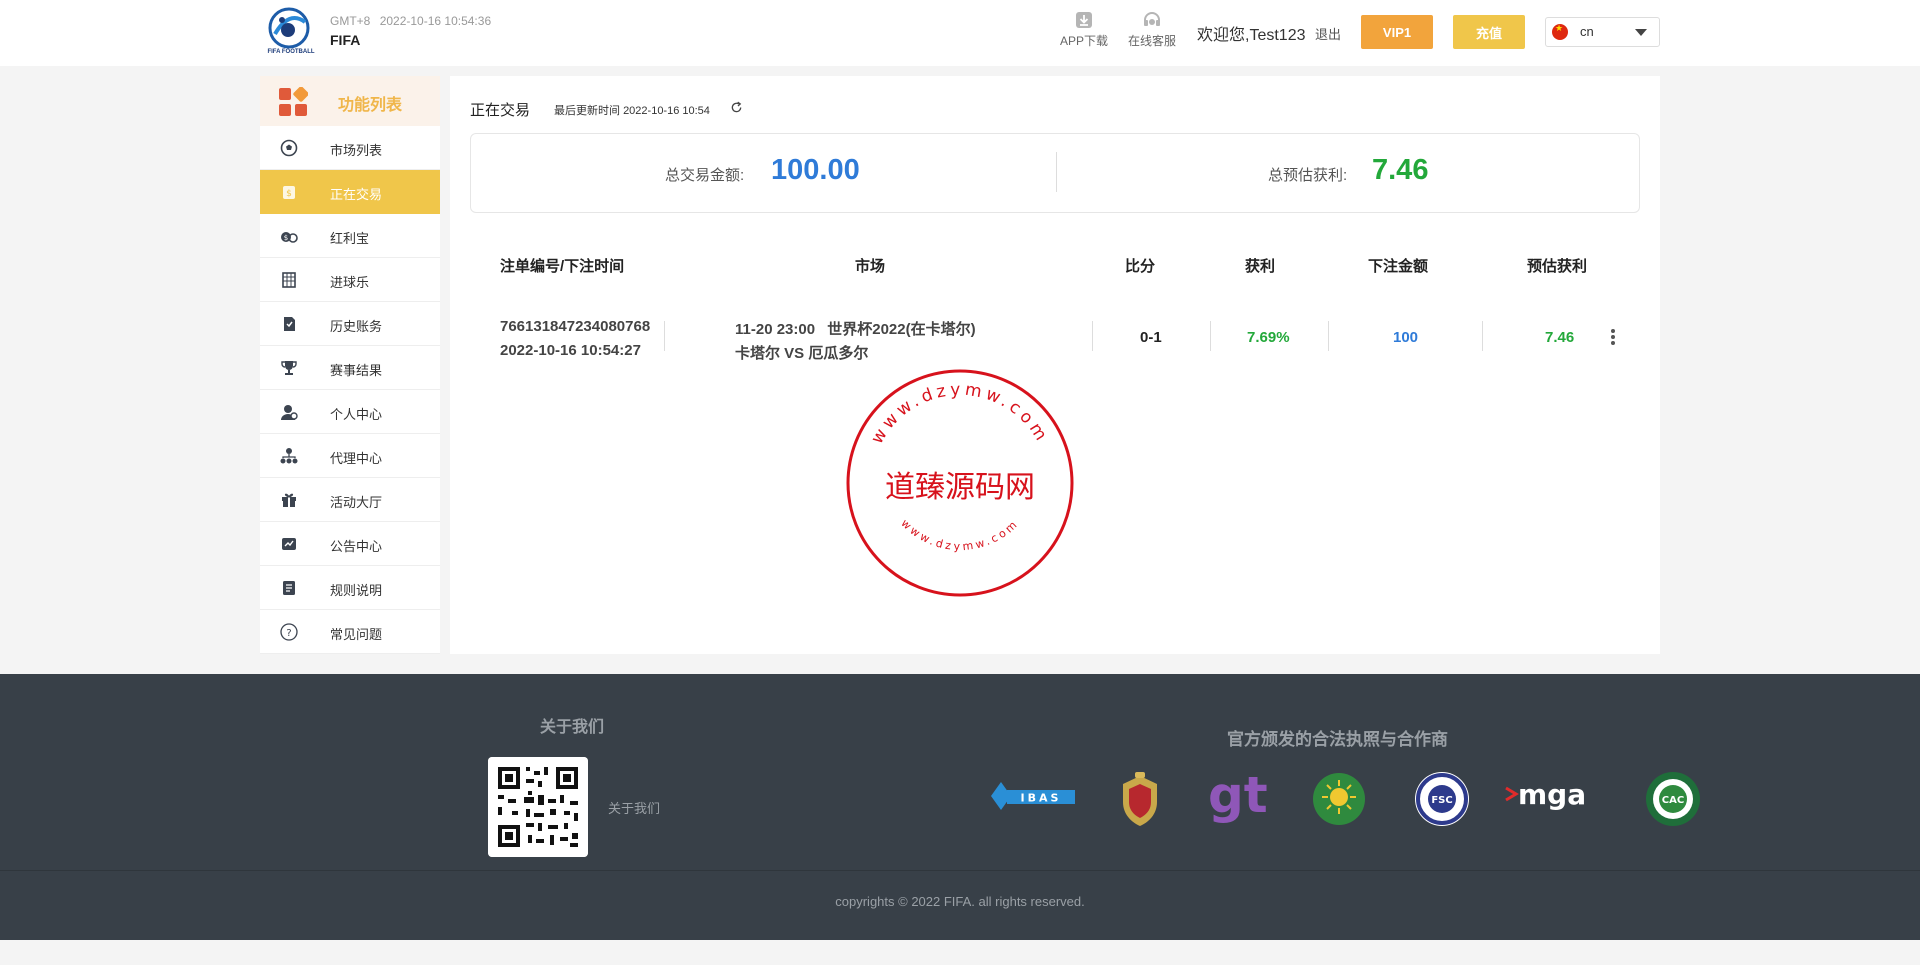 The height and width of the screenshot is (965, 1920). Describe the element at coordinates (370, 105) in the screenshot. I see `sidebar-title: 功能列表` at that location.